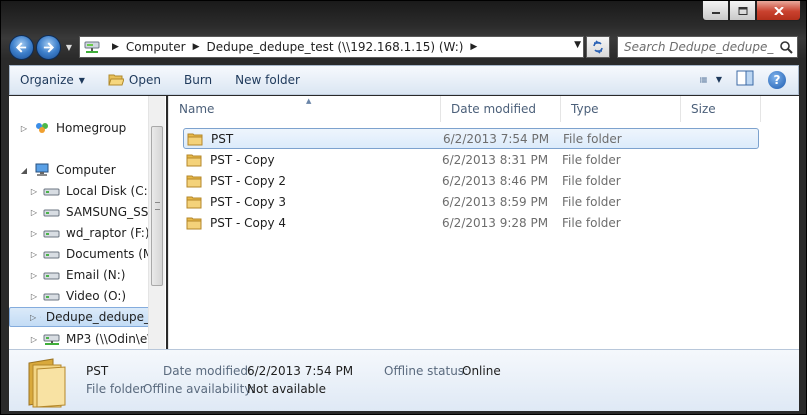 The width and height of the screenshot is (807, 415). I want to click on address-dropdown-icon: ▼, so click(577, 45).